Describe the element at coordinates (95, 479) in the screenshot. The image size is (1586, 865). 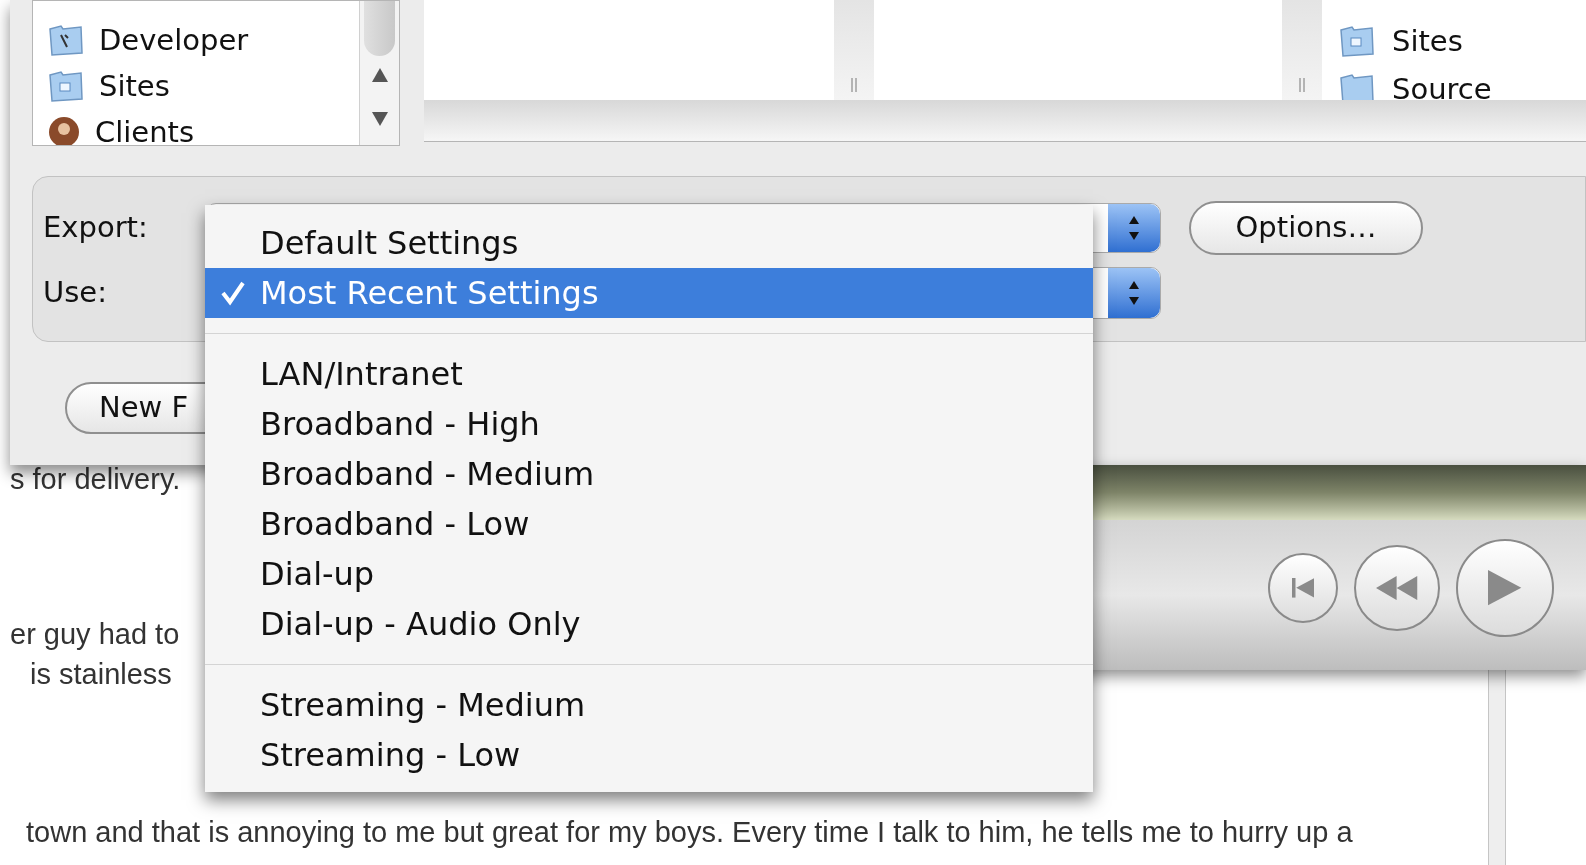
I see `text-line: s for delivery.` at that location.